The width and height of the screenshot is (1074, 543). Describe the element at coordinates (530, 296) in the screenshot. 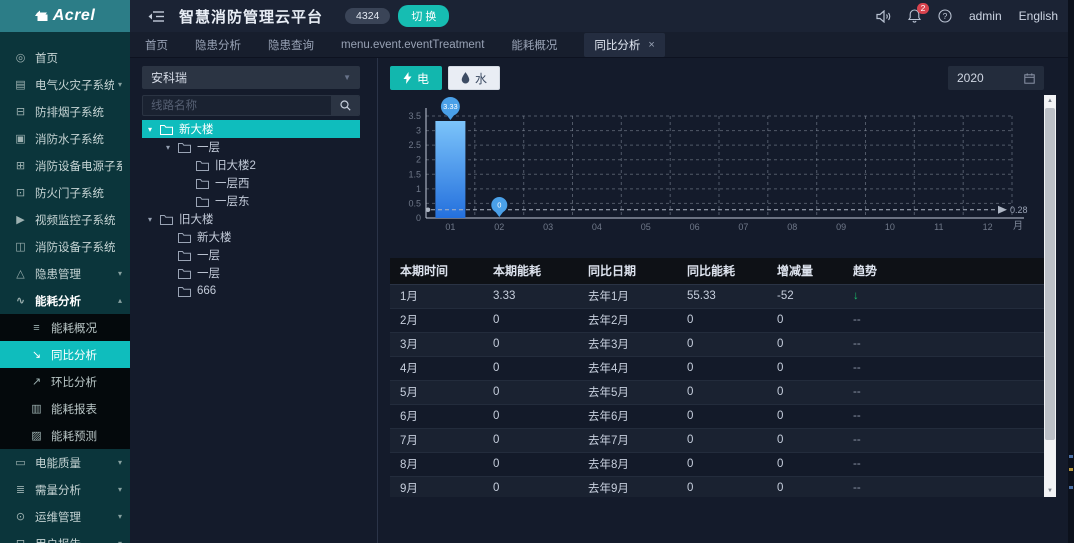

I see `table-cell: 3.33` at that location.